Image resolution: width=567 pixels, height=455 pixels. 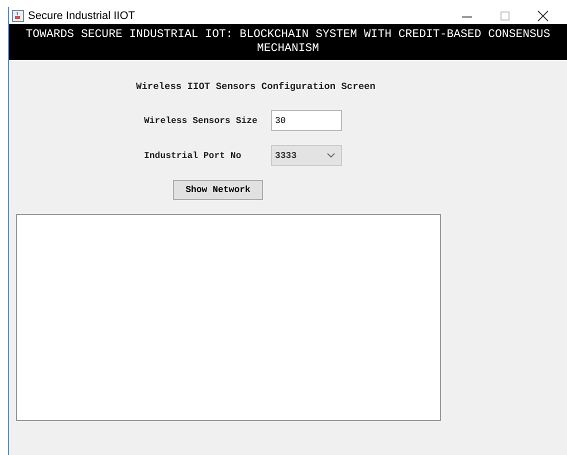 What do you see at coordinates (218, 190) in the screenshot?
I see `show-network-button: Show Network` at bounding box center [218, 190].